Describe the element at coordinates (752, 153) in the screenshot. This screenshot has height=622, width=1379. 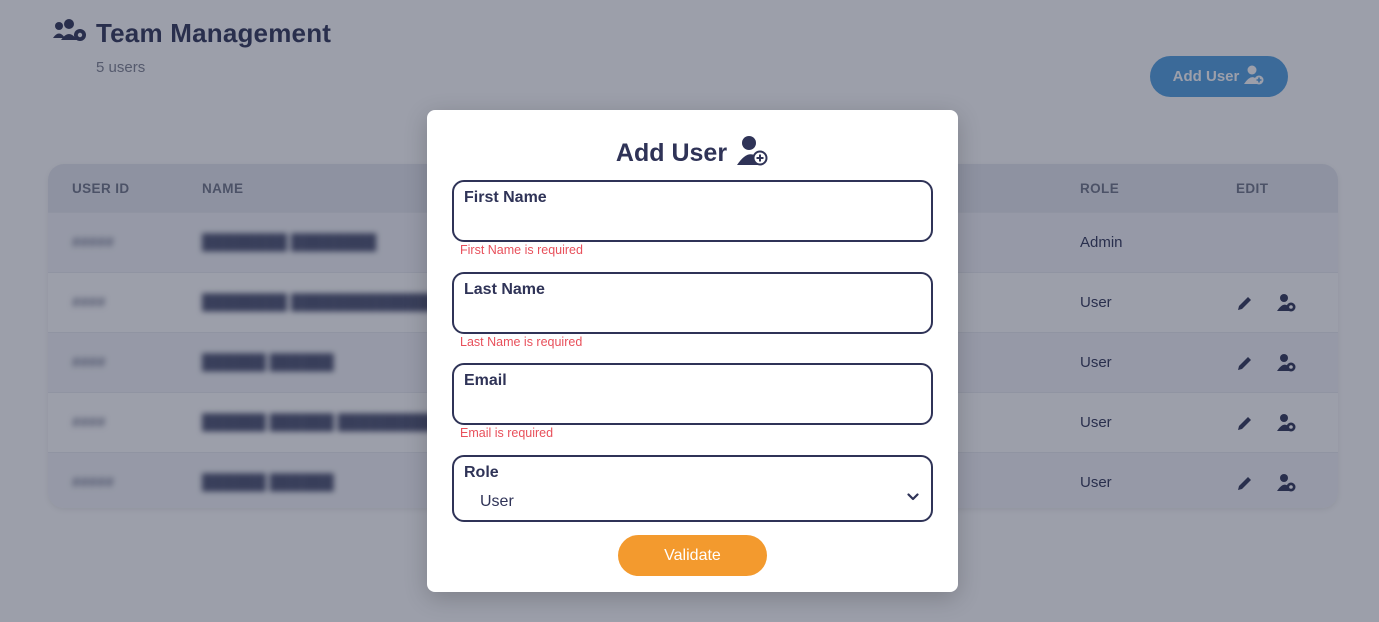
I see `user-plus-icon` at that location.